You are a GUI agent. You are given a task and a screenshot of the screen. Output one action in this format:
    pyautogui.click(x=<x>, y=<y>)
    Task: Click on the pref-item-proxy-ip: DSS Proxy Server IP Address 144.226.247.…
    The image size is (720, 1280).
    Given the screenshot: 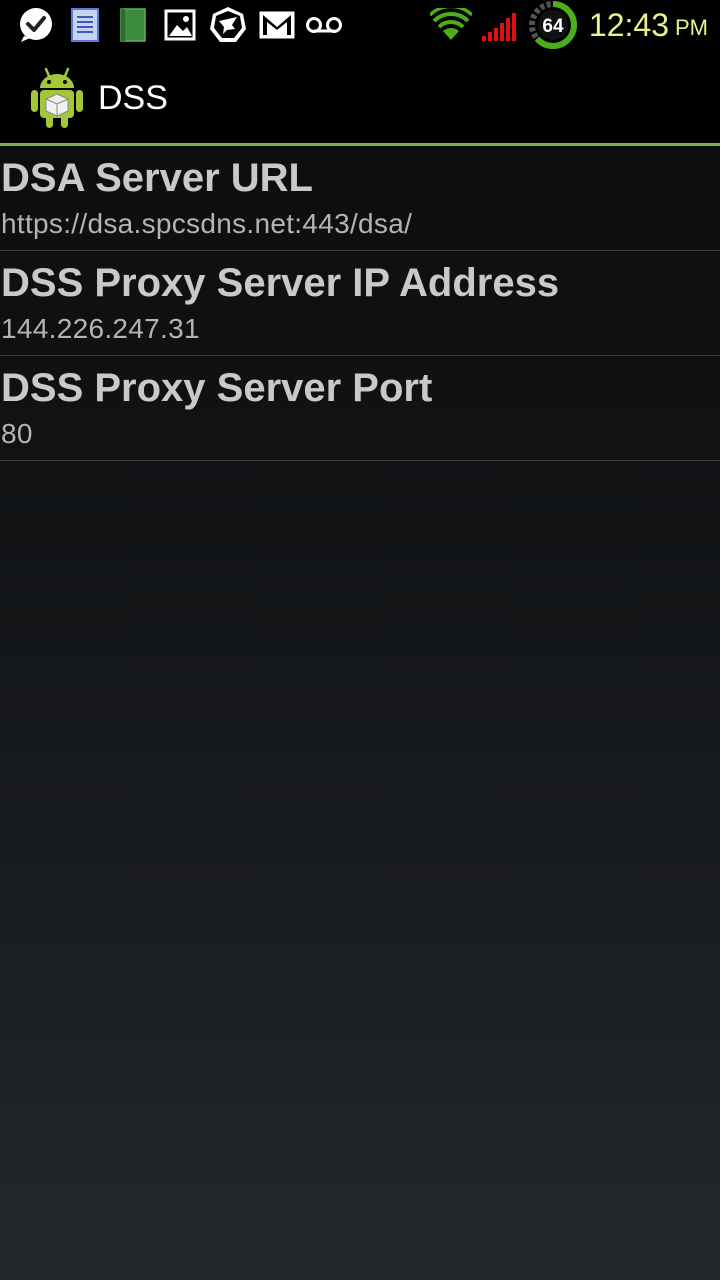 What is the action you would take?
    pyautogui.click(x=360, y=303)
    